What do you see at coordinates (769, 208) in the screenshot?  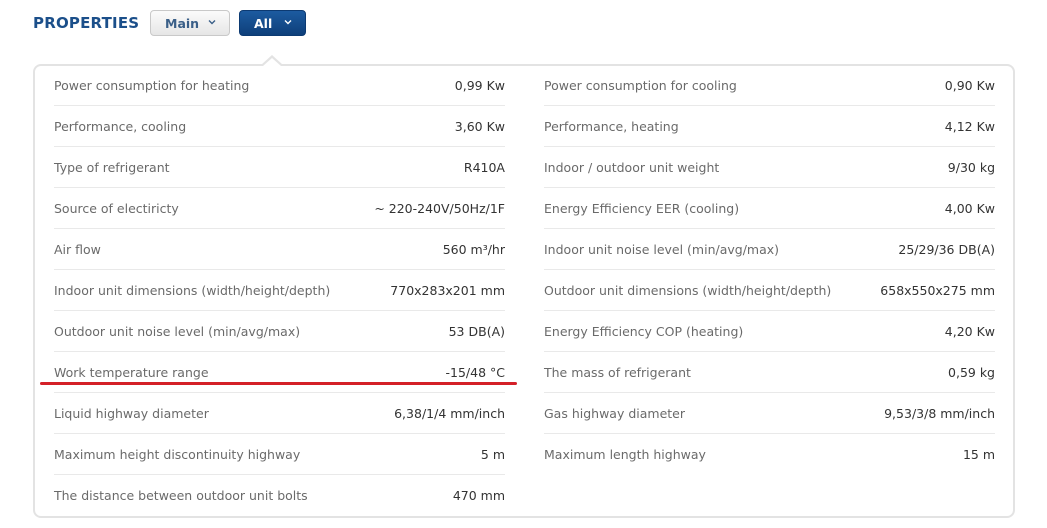 I see `property-row: Energy Efficiency EER (cooling) 4,00 Kw` at bounding box center [769, 208].